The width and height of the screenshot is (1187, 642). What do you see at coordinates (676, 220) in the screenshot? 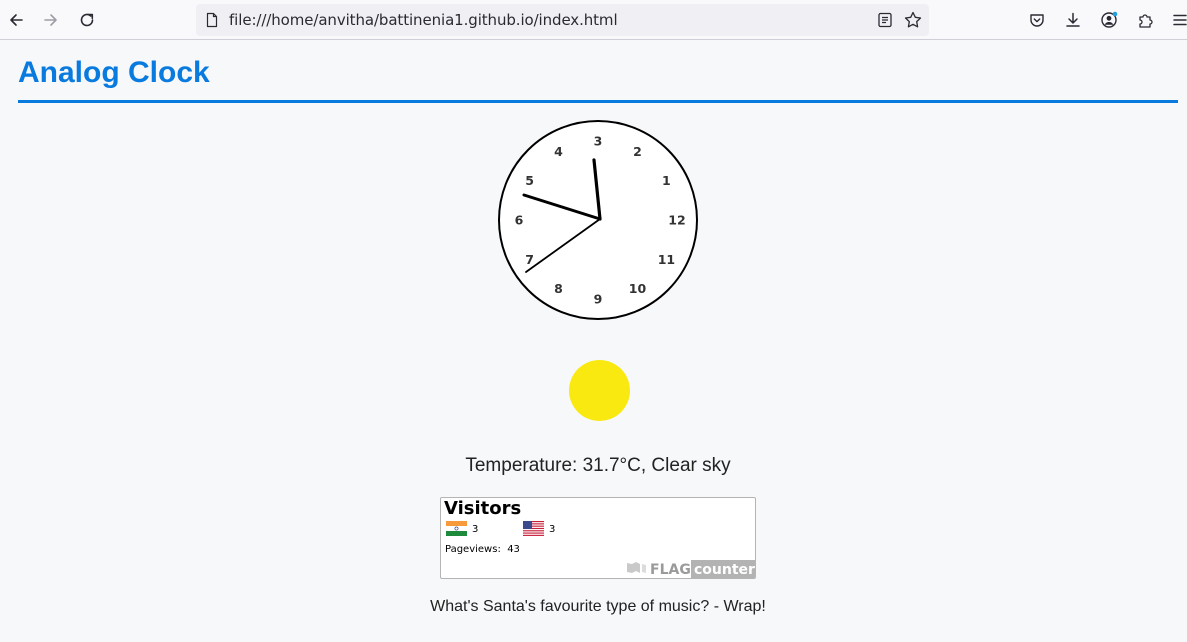
I see `clock-numeral: 12` at bounding box center [676, 220].